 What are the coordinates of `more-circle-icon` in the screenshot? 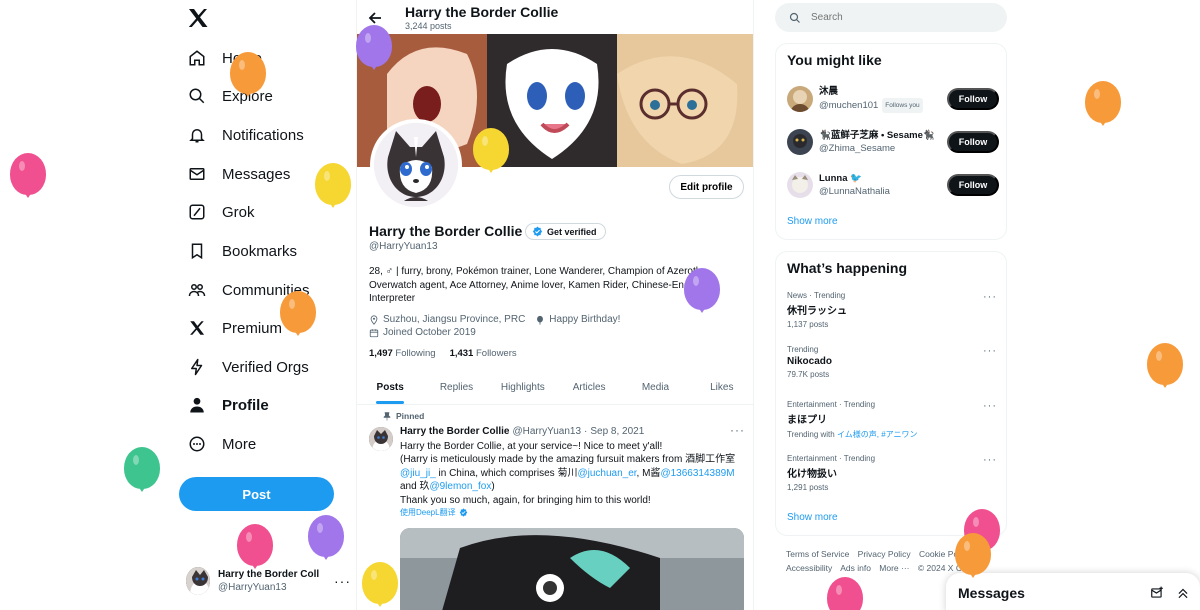 It's located at (197, 444).